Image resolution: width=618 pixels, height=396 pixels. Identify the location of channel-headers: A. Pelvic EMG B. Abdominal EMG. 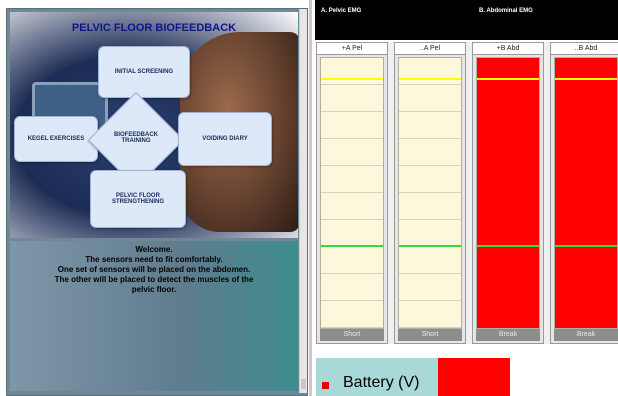
(466, 20).